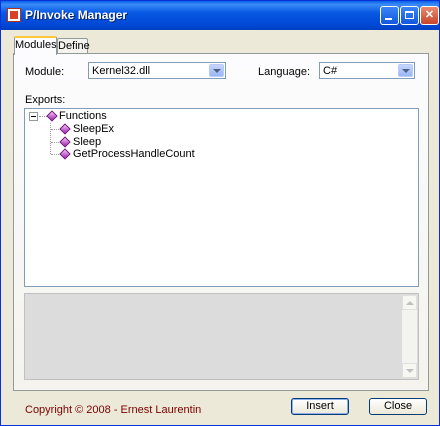  What do you see at coordinates (284, 72) in the screenshot?
I see `language-label: Language:` at bounding box center [284, 72].